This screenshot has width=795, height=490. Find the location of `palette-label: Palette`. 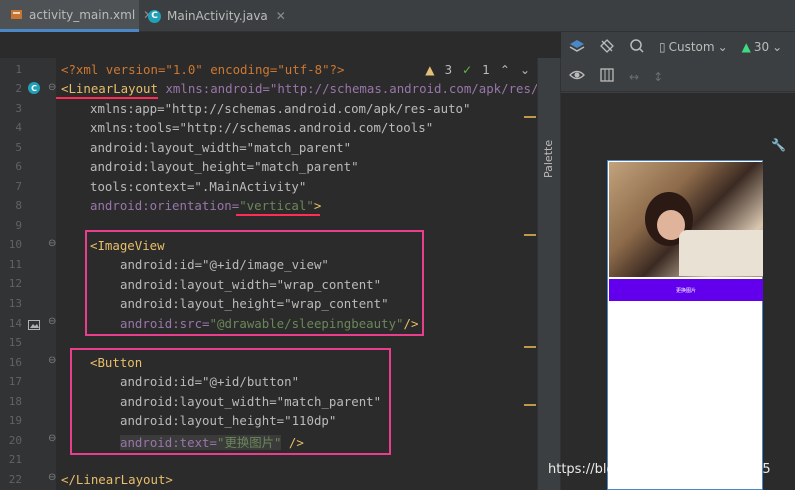

palette-label: Palette is located at coordinates (548, 159).